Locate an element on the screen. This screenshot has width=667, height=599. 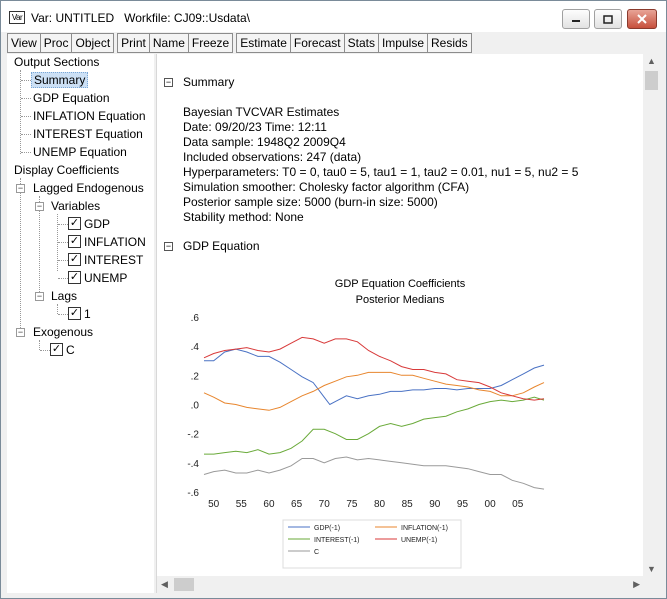
unemp-checkbox: ✓ is located at coordinates (74, 277).